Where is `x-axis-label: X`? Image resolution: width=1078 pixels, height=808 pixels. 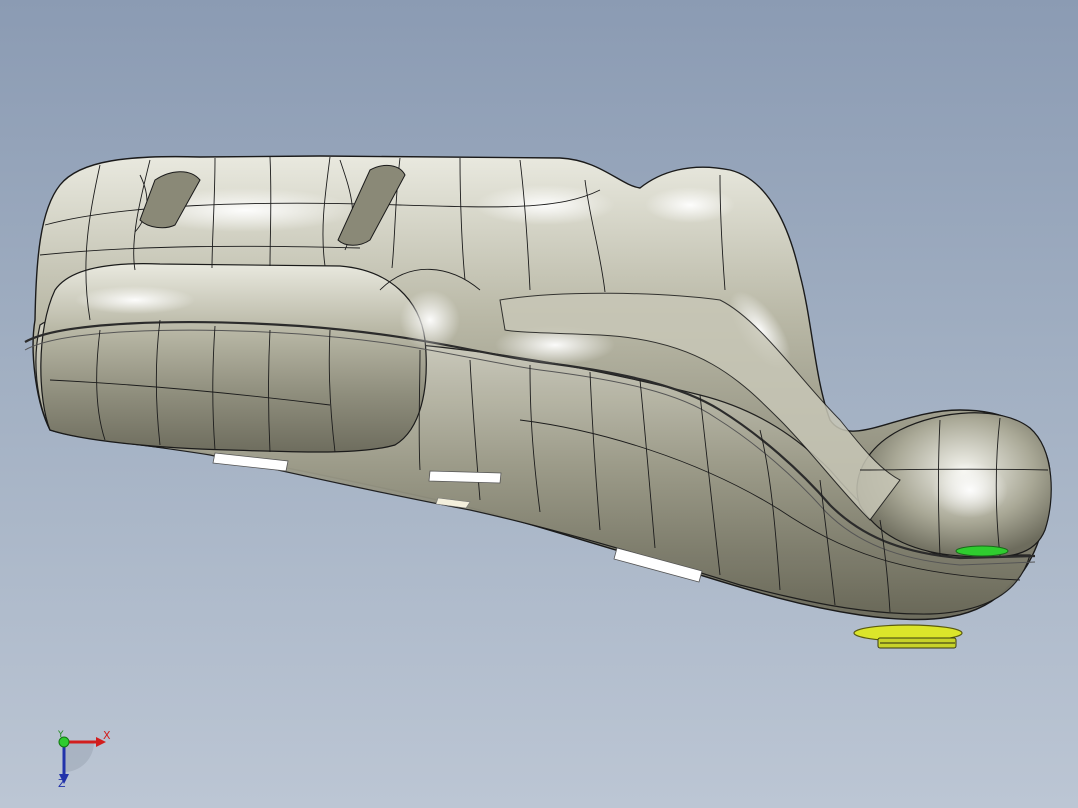 x-axis-label: X is located at coordinates (107, 735).